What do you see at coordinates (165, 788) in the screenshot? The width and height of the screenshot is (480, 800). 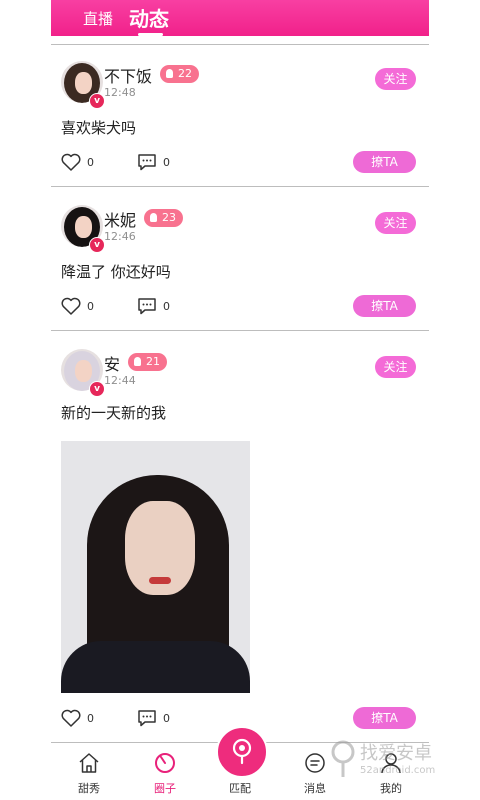 I see `nav-label: 圈子` at bounding box center [165, 788].